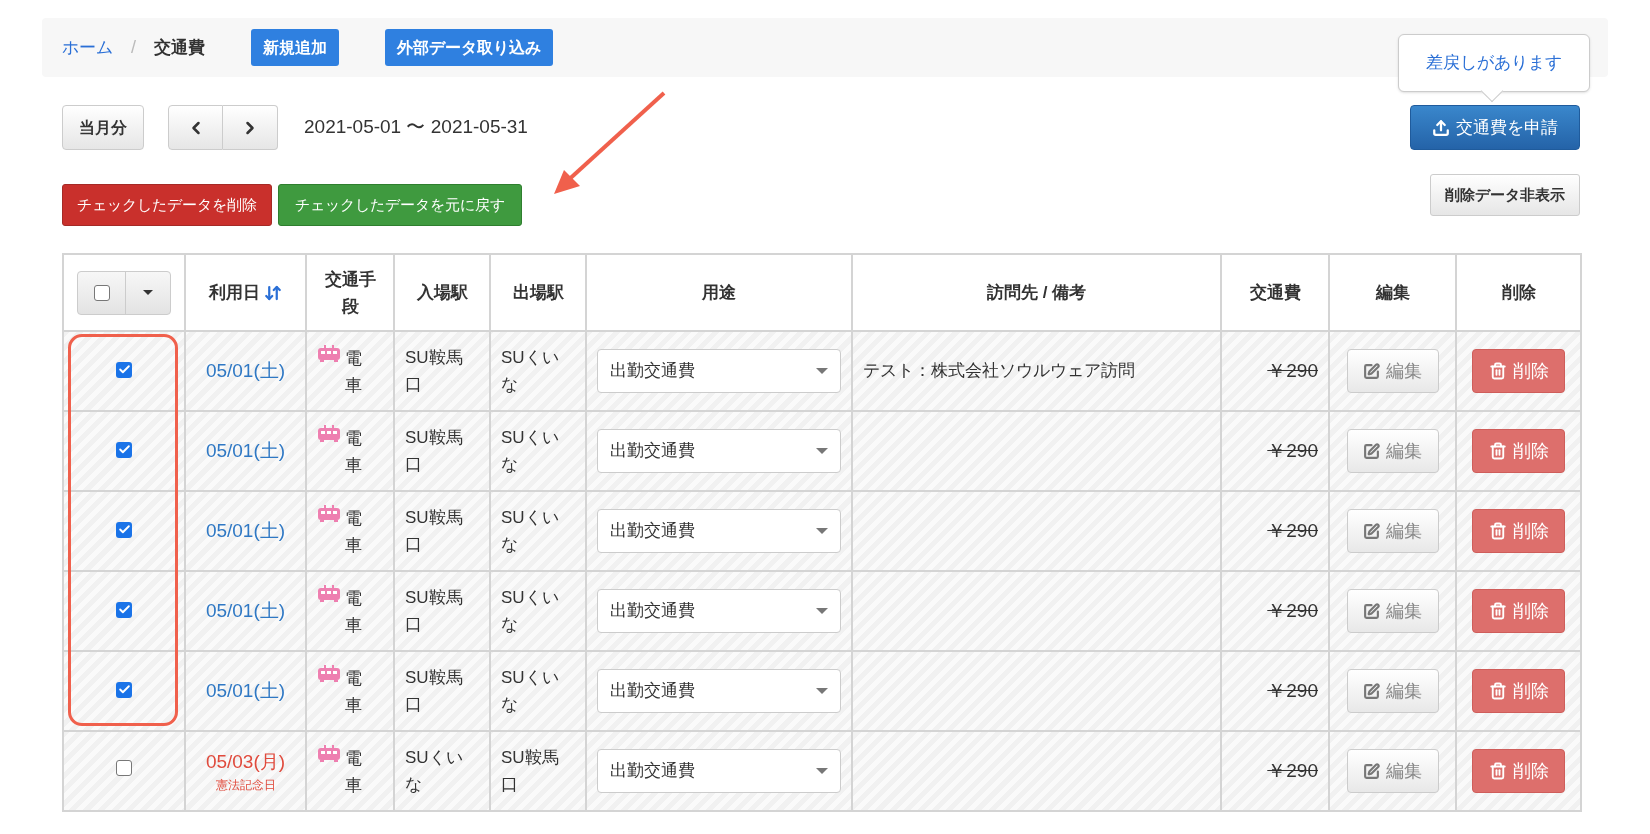  What do you see at coordinates (245, 762) in the screenshot?
I see `date-link: 05/03(月)` at bounding box center [245, 762].